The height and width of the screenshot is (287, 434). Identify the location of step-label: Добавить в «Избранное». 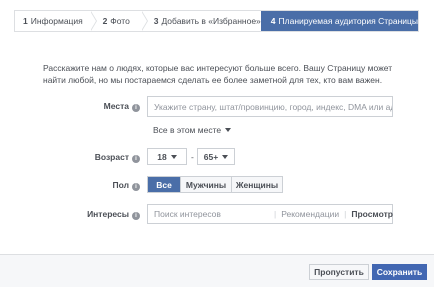
(211, 21).